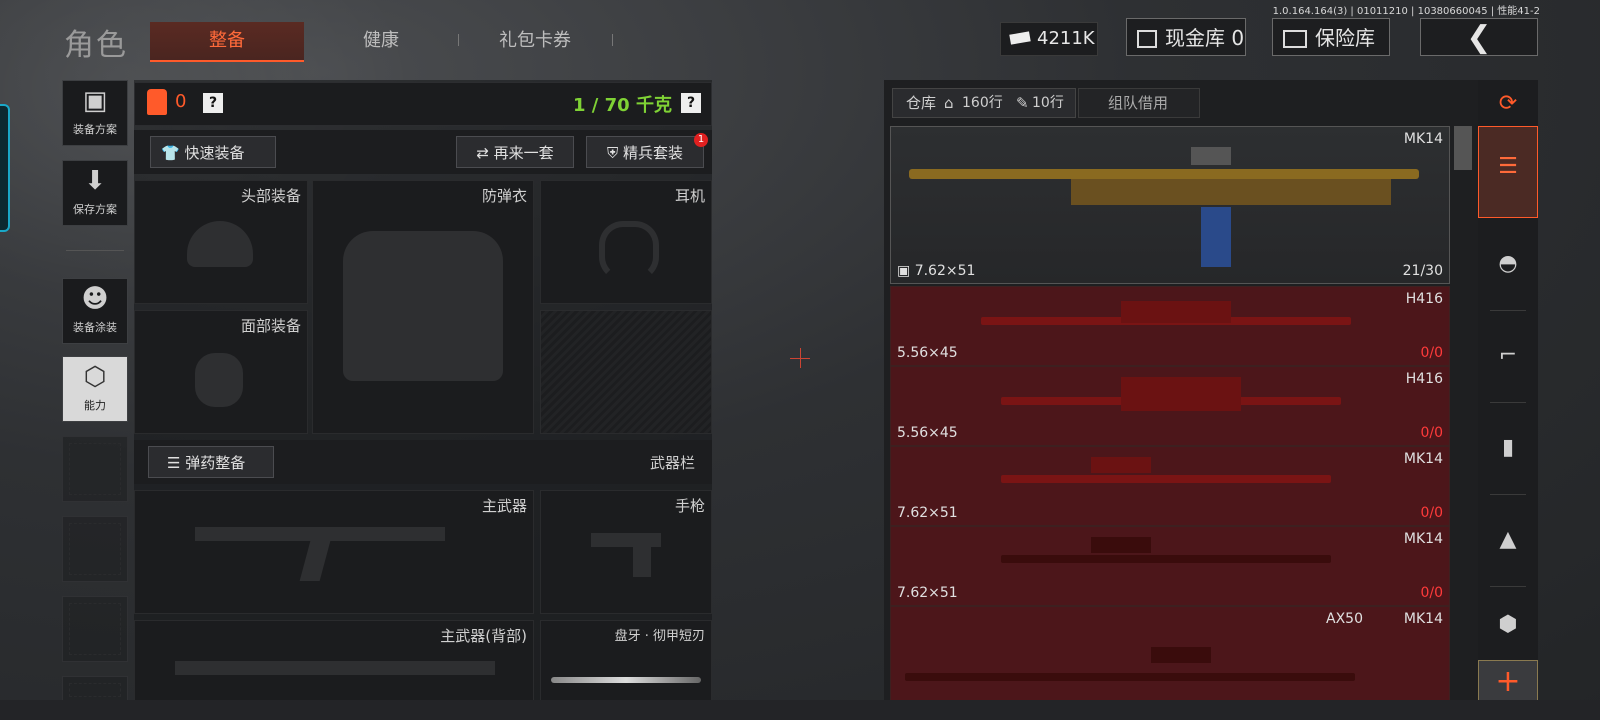  I want to click on weight-value: 1 / 70 千克, so click(622, 105).